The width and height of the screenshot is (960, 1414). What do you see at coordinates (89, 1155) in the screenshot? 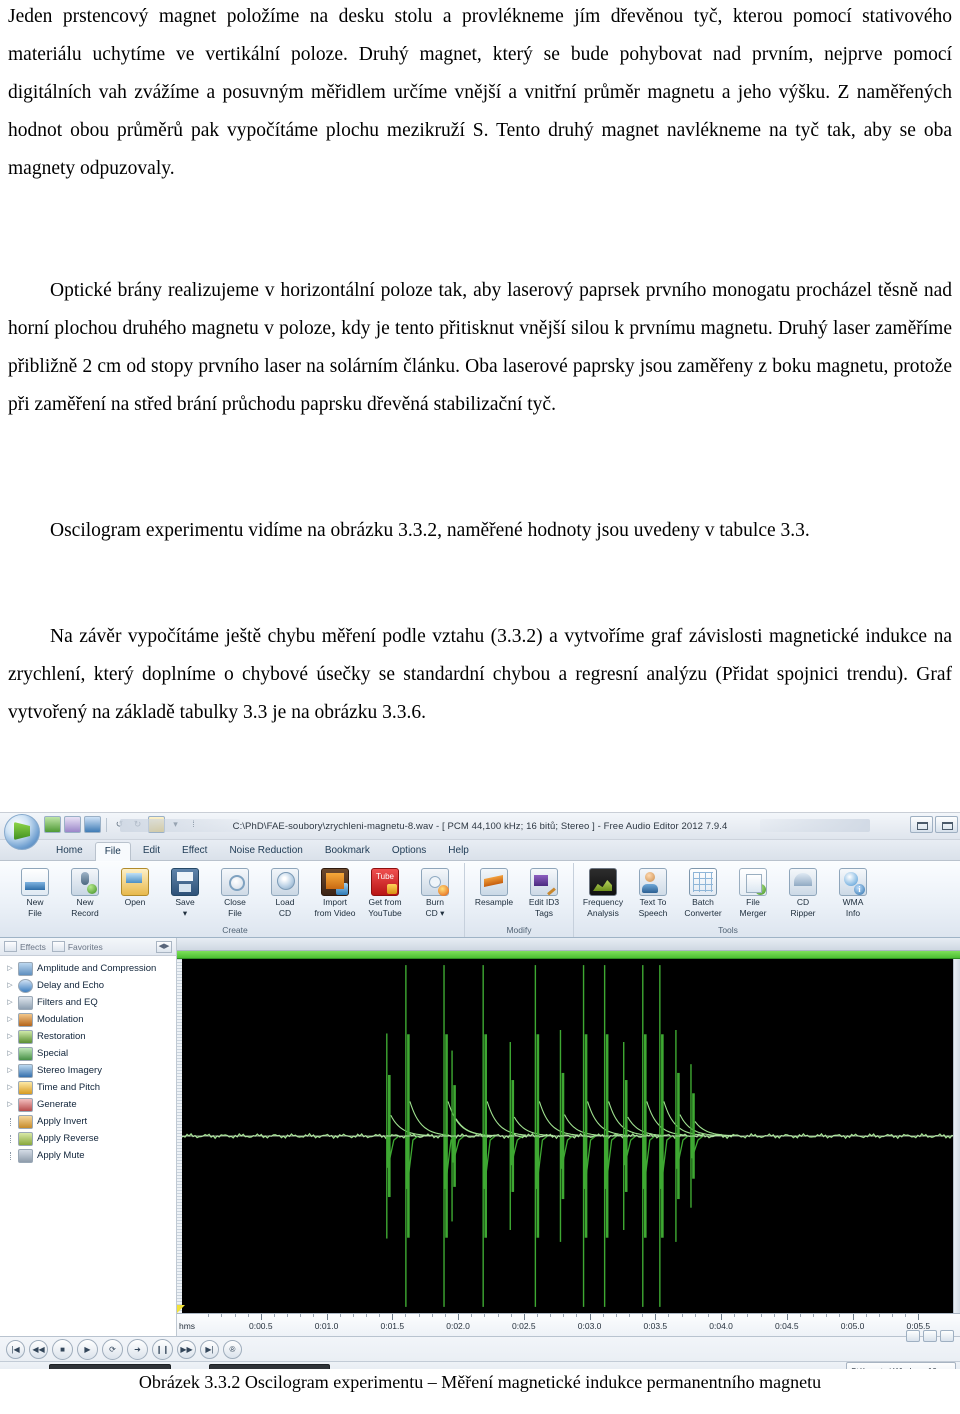
I see `tree-item-apply-mute: Apply Mute` at bounding box center [89, 1155].